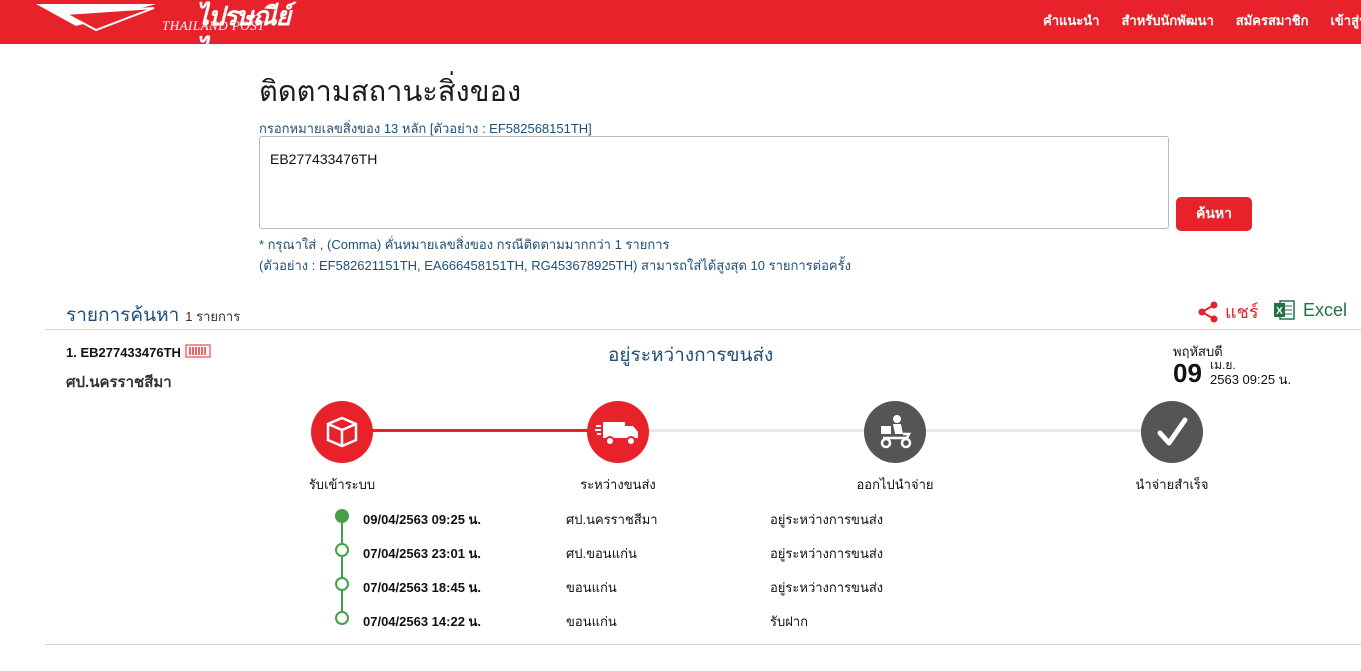 This screenshot has width=1361, height=671. Describe the element at coordinates (1214, 214) in the screenshot. I see `search-button: ค้นหา` at that location.